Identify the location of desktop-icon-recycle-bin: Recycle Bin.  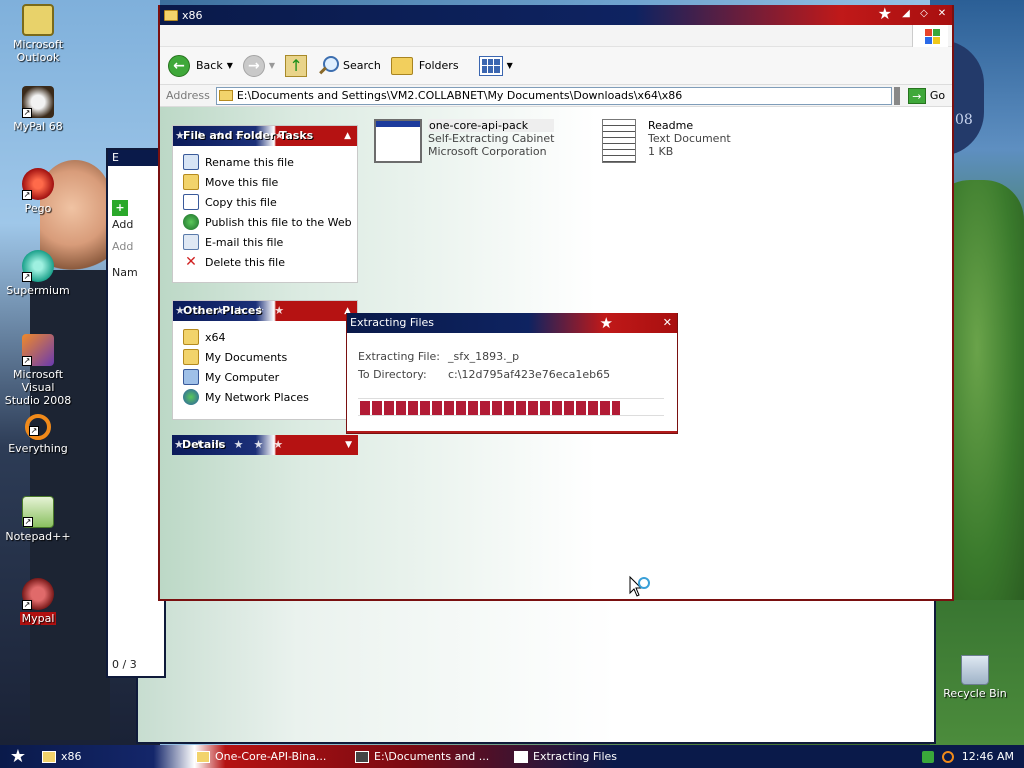
(975, 677).